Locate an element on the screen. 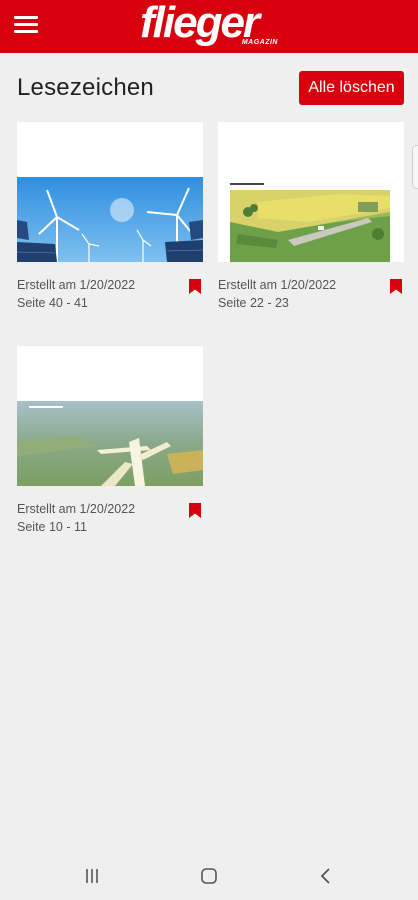 The width and height of the screenshot is (418, 900). app-bar: flieger MAGAZIN is located at coordinates (209, 26).